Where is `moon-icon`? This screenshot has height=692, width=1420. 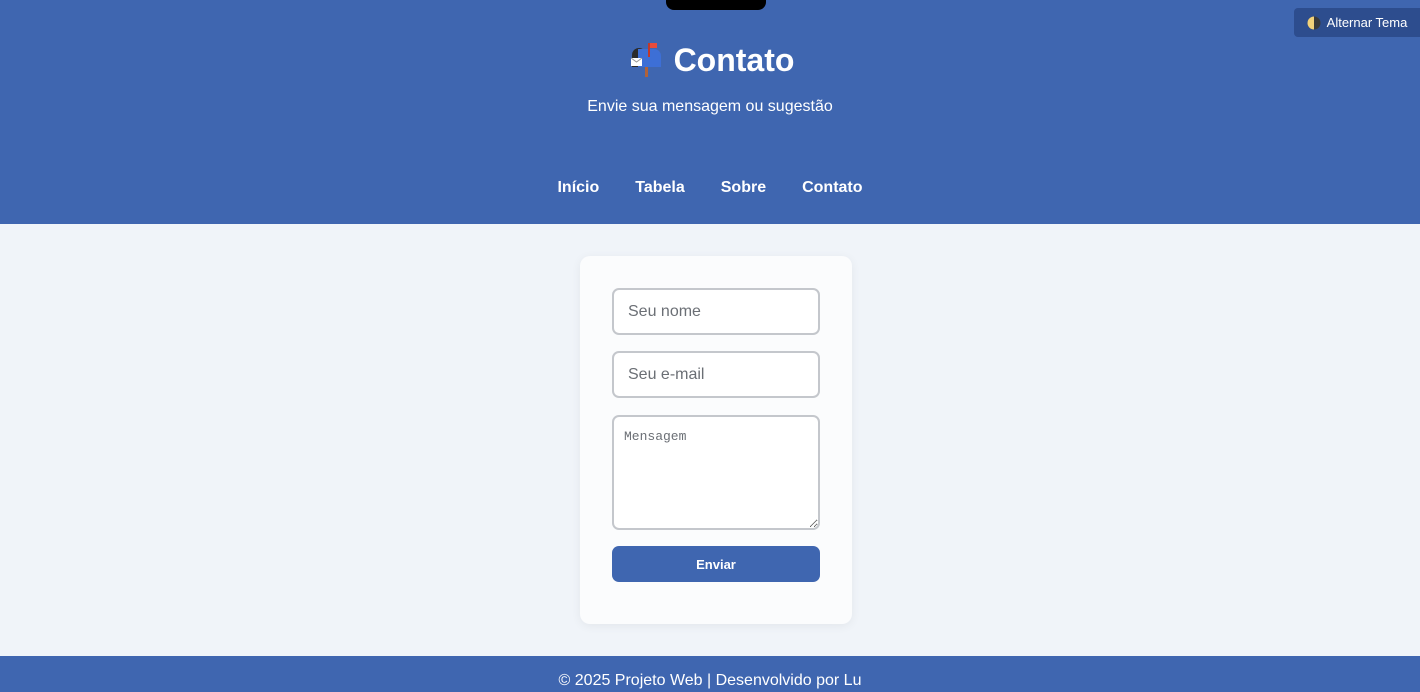 moon-icon is located at coordinates (1314, 22).